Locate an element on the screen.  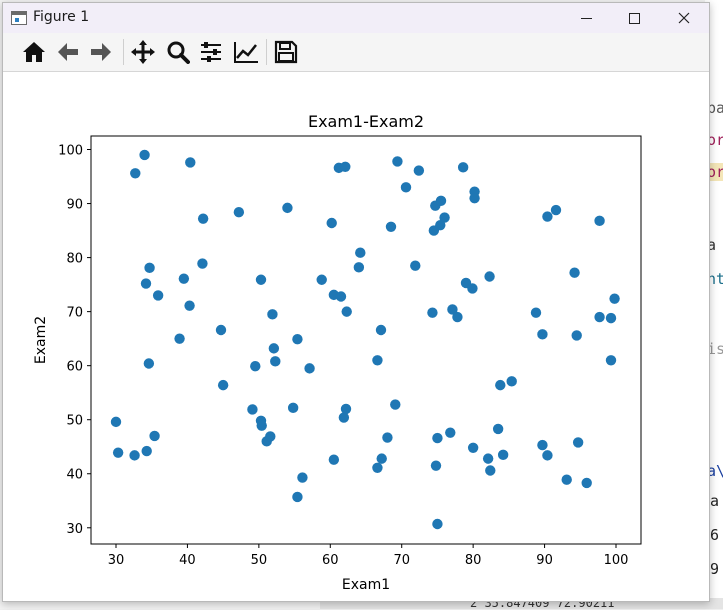
pan-icon is located at coordinates (143, 52).